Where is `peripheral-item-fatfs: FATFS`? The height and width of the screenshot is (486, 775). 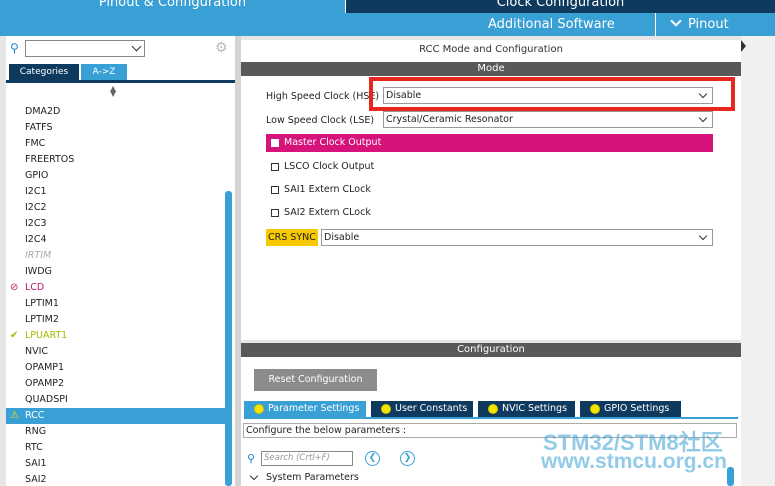 peripheral-item-fatfs: FATFS is located at coordinates (116, 128).